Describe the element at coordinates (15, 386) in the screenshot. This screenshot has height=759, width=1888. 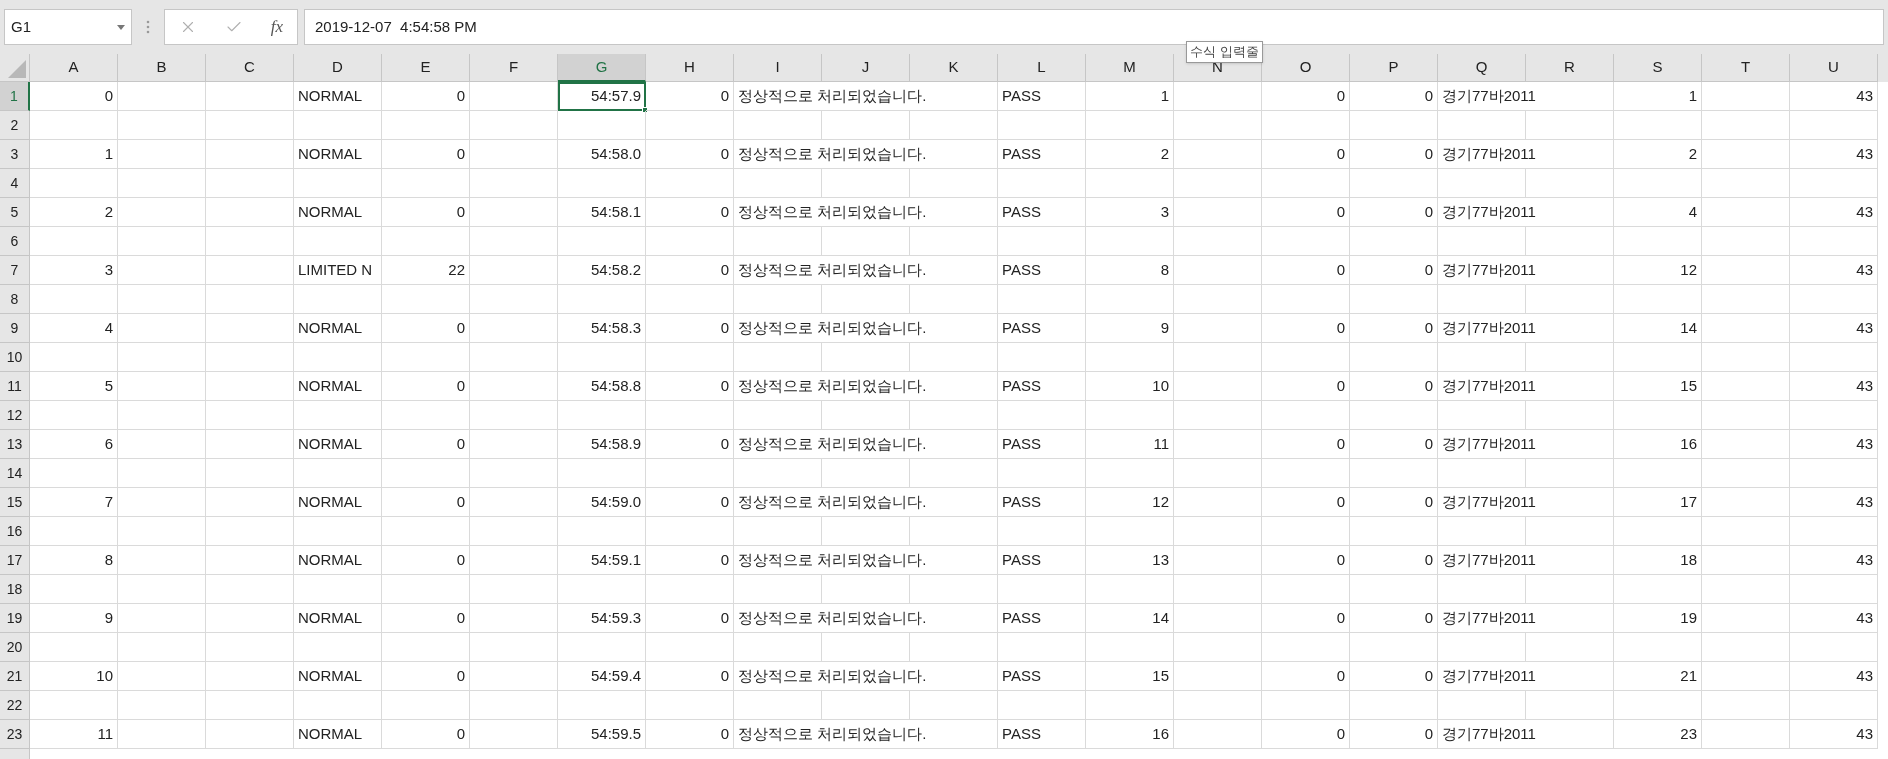
I see `row-header: 11` at that location.